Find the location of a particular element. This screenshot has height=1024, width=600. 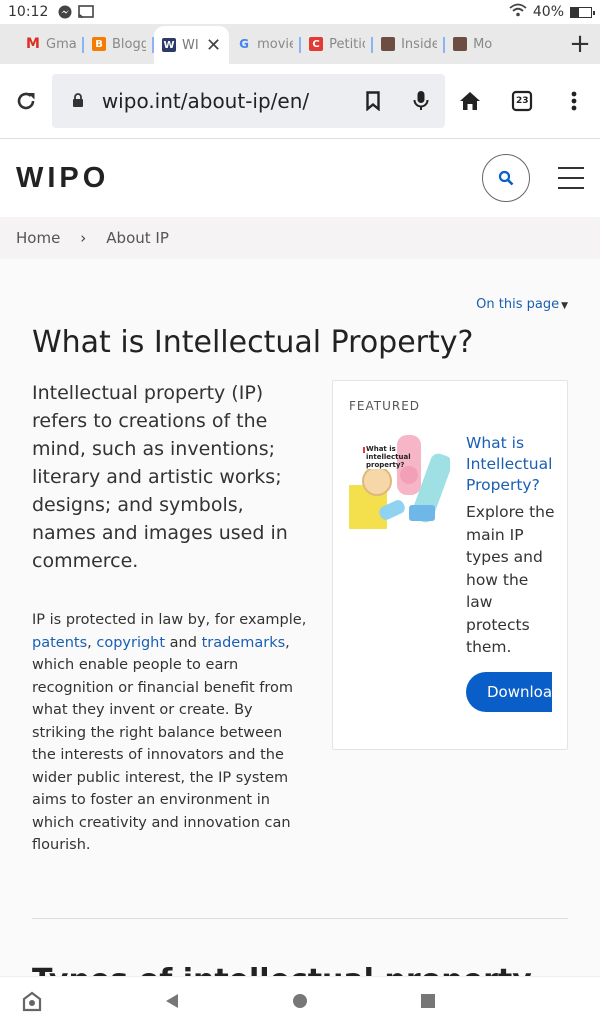

browser-menu-button is located at coordinates (574, 101).